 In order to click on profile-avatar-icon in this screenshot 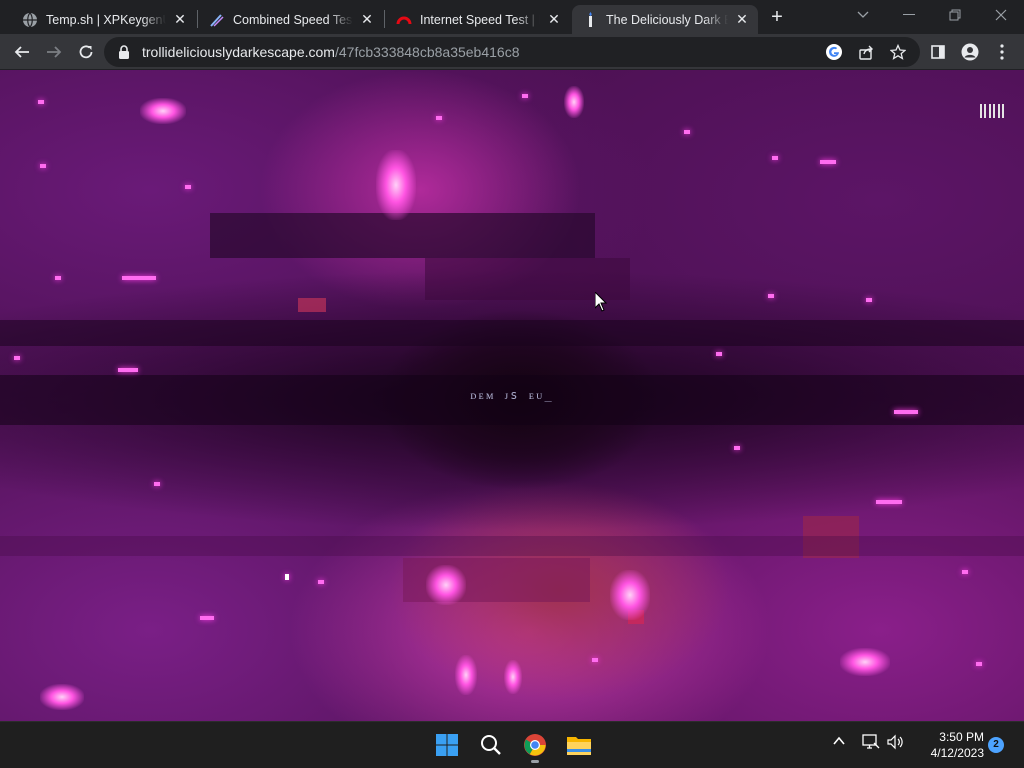, I will do `click(970, 52)`.